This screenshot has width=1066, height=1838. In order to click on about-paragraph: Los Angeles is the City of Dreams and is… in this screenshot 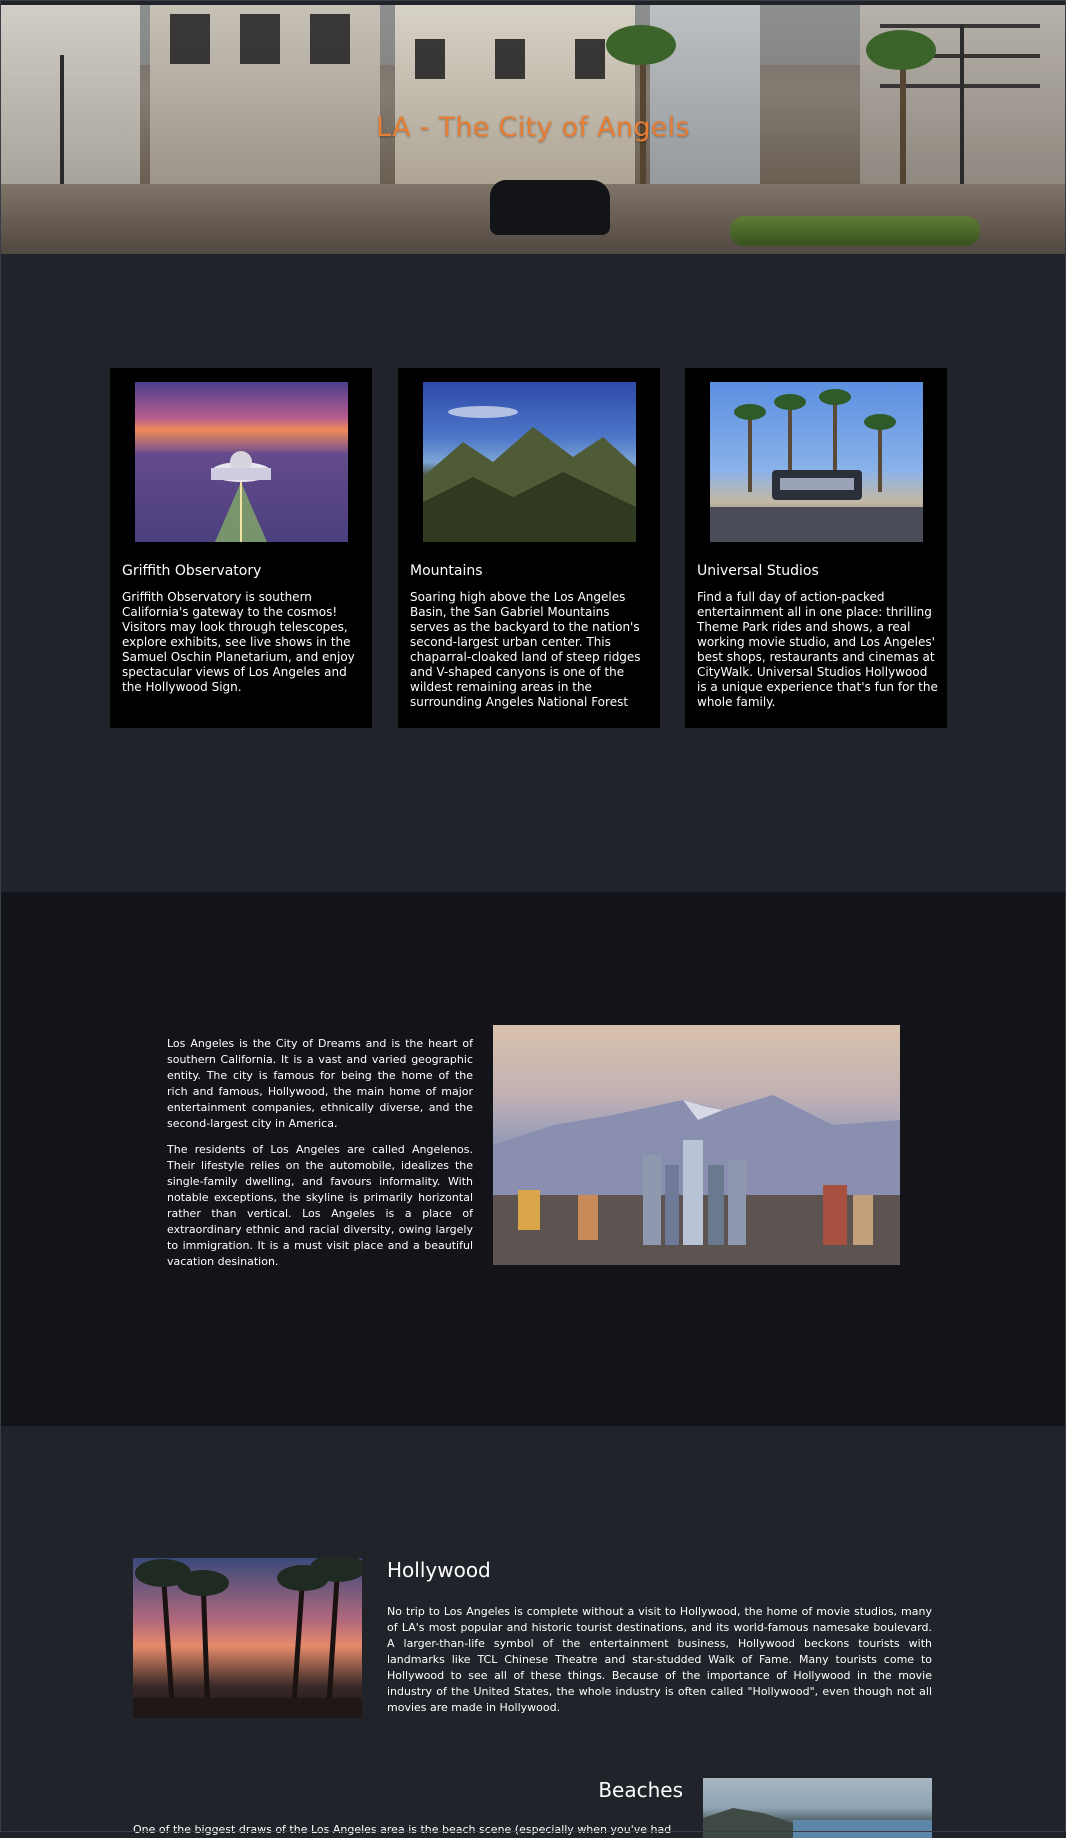, I will do `click(320, 1083)`.